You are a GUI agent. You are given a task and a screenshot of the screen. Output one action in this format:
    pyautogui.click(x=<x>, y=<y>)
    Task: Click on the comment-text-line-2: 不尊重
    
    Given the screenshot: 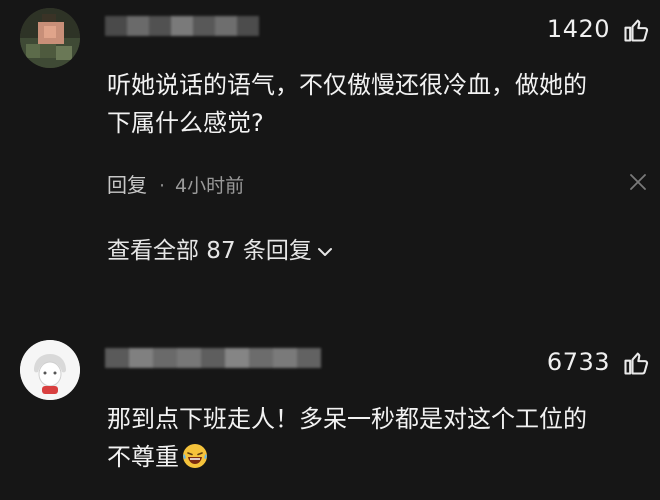 What is the action you would take?
    pyautogui.click(x=379, y=457)
    